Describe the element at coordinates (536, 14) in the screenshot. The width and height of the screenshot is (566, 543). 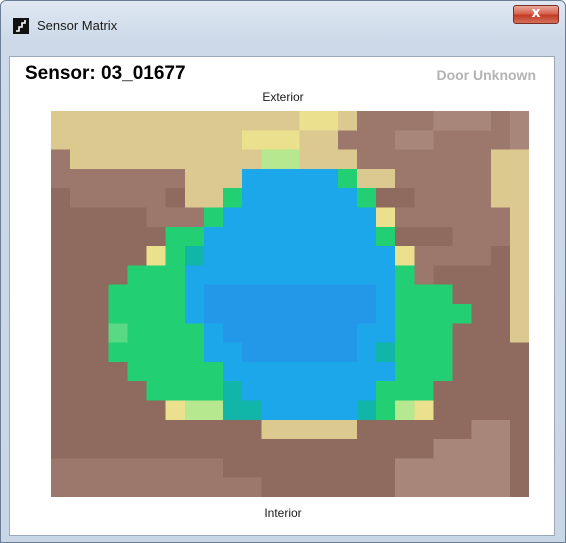
I see `close-button: x` at that location.